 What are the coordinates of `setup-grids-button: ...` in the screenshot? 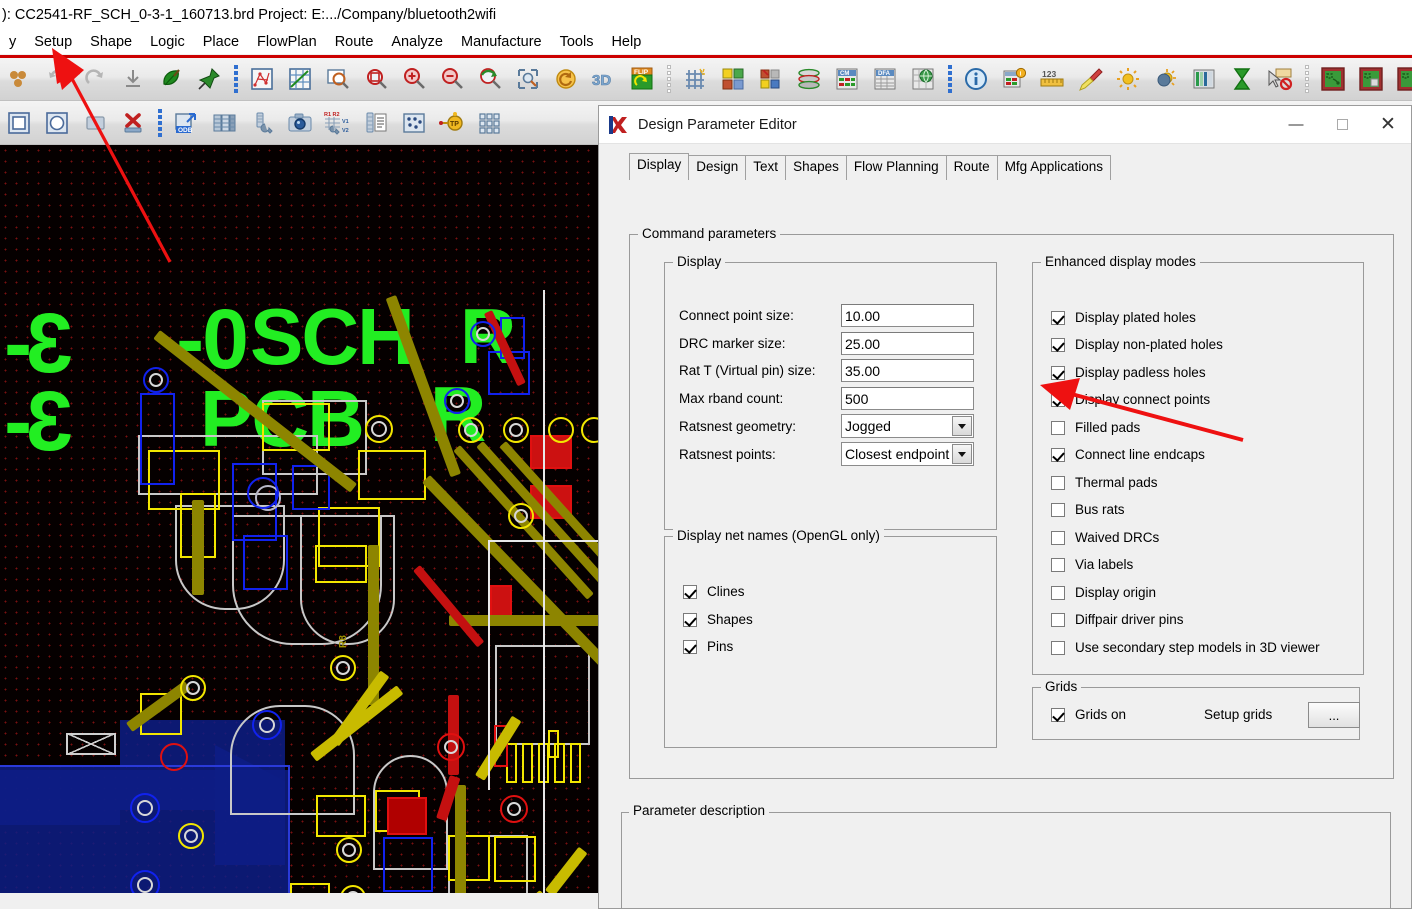 It's located at (1334, 715).